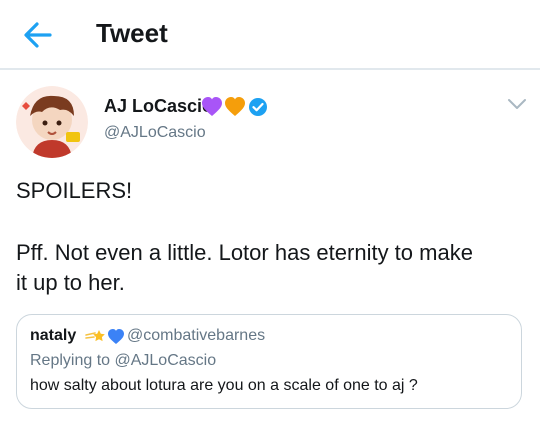 This screenshot has height=421, width=540. What do you see at coordinates (132, 33) in the screenshot?
I see `page-title: Tweet` at bounding box center [132, 33].